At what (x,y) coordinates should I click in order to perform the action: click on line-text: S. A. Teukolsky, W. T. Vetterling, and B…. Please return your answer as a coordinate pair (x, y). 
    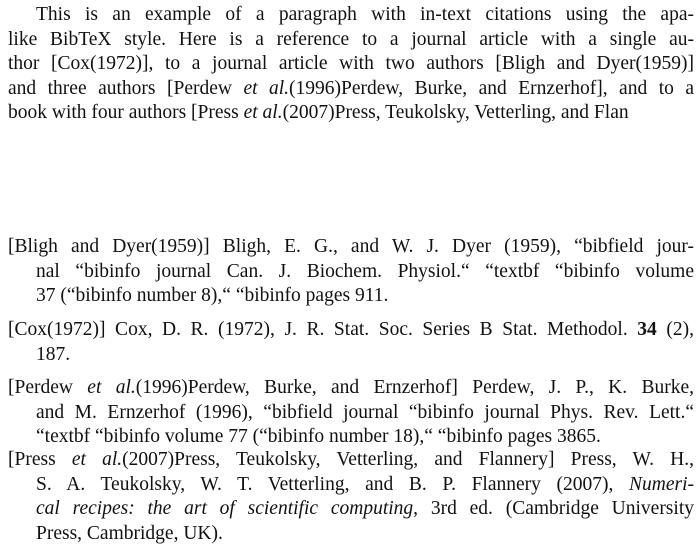
    Looking at the image, I should click on (332, 484).